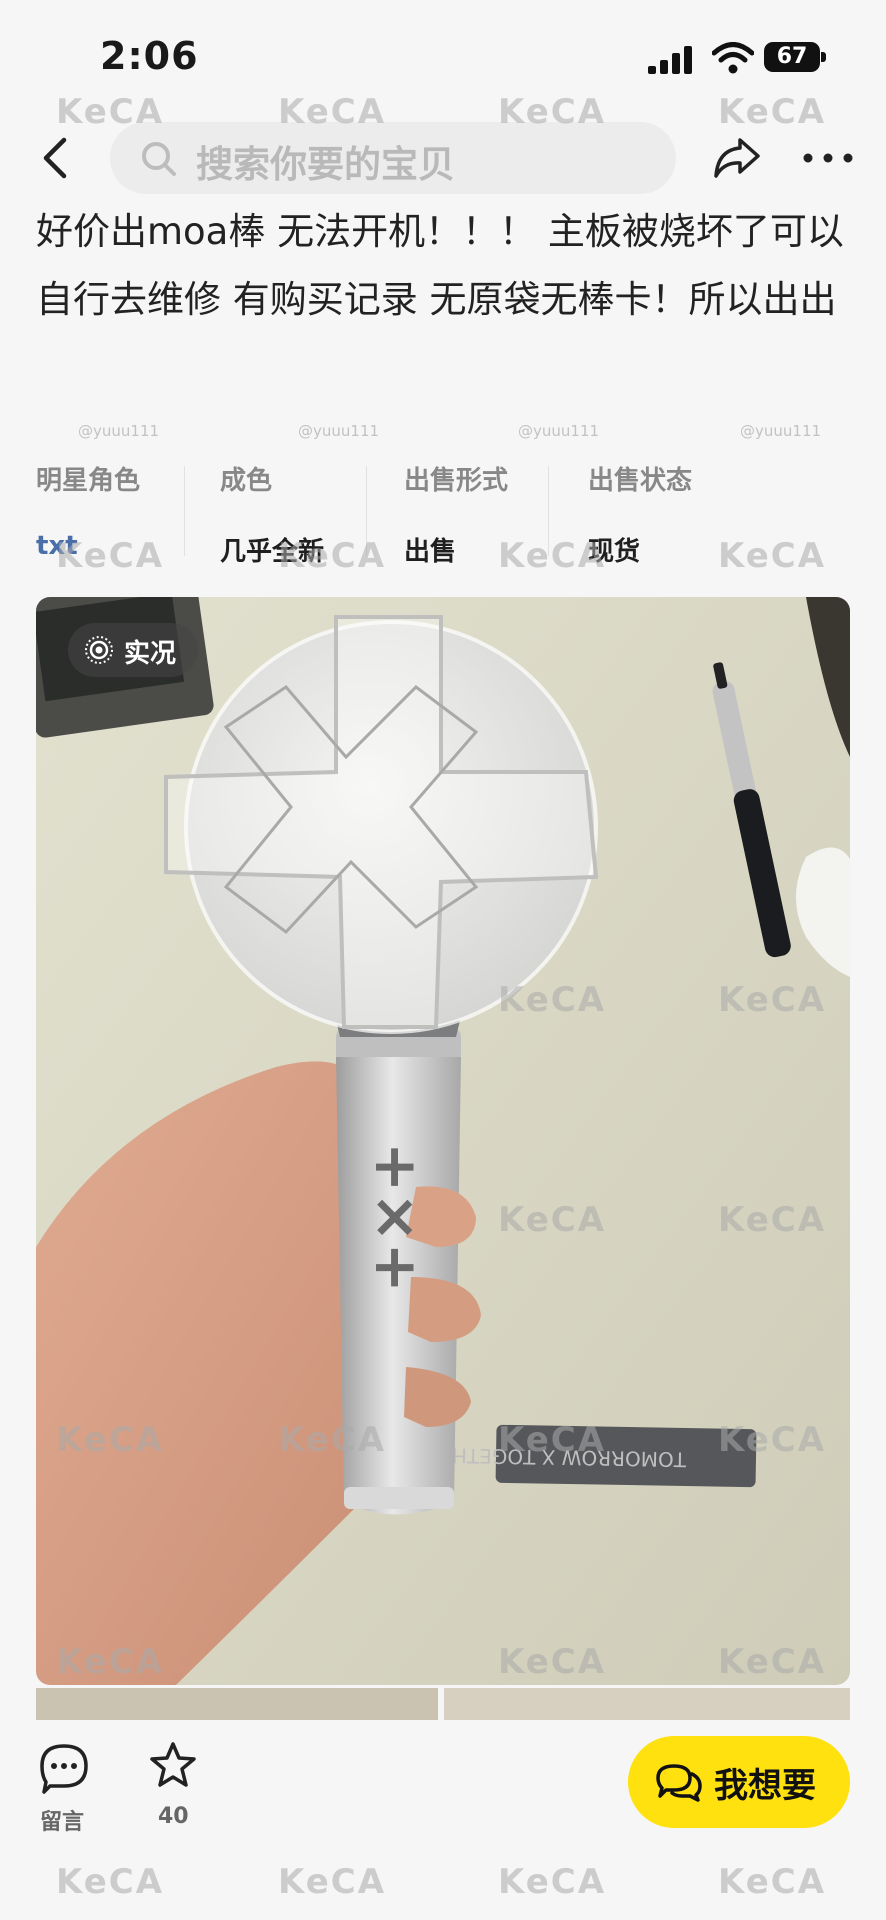 The image size is (886, 1920). Describe the element at coordinates (443, 60) in the screenshot. I see `status-bar: 2:06 67` at that location.